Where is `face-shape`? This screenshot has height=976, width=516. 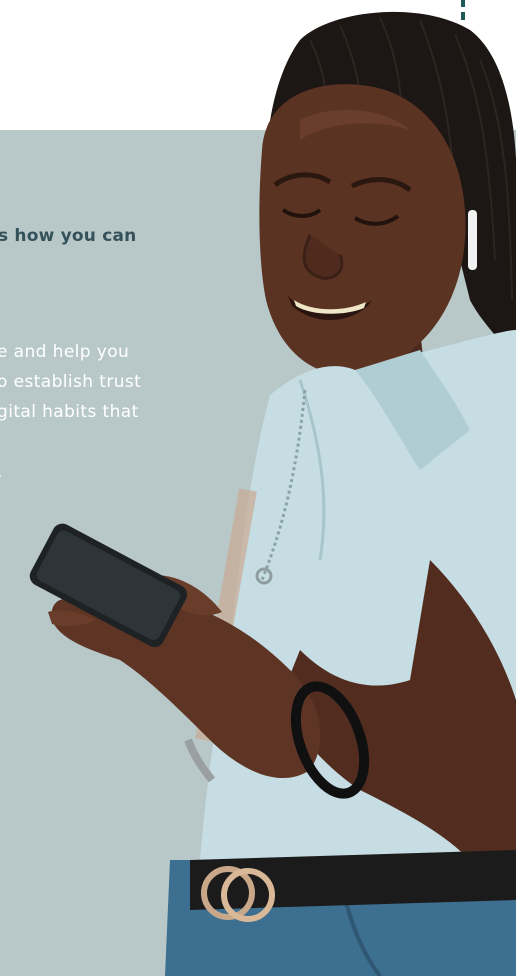 face-shape is located at coordinates (362, 230).